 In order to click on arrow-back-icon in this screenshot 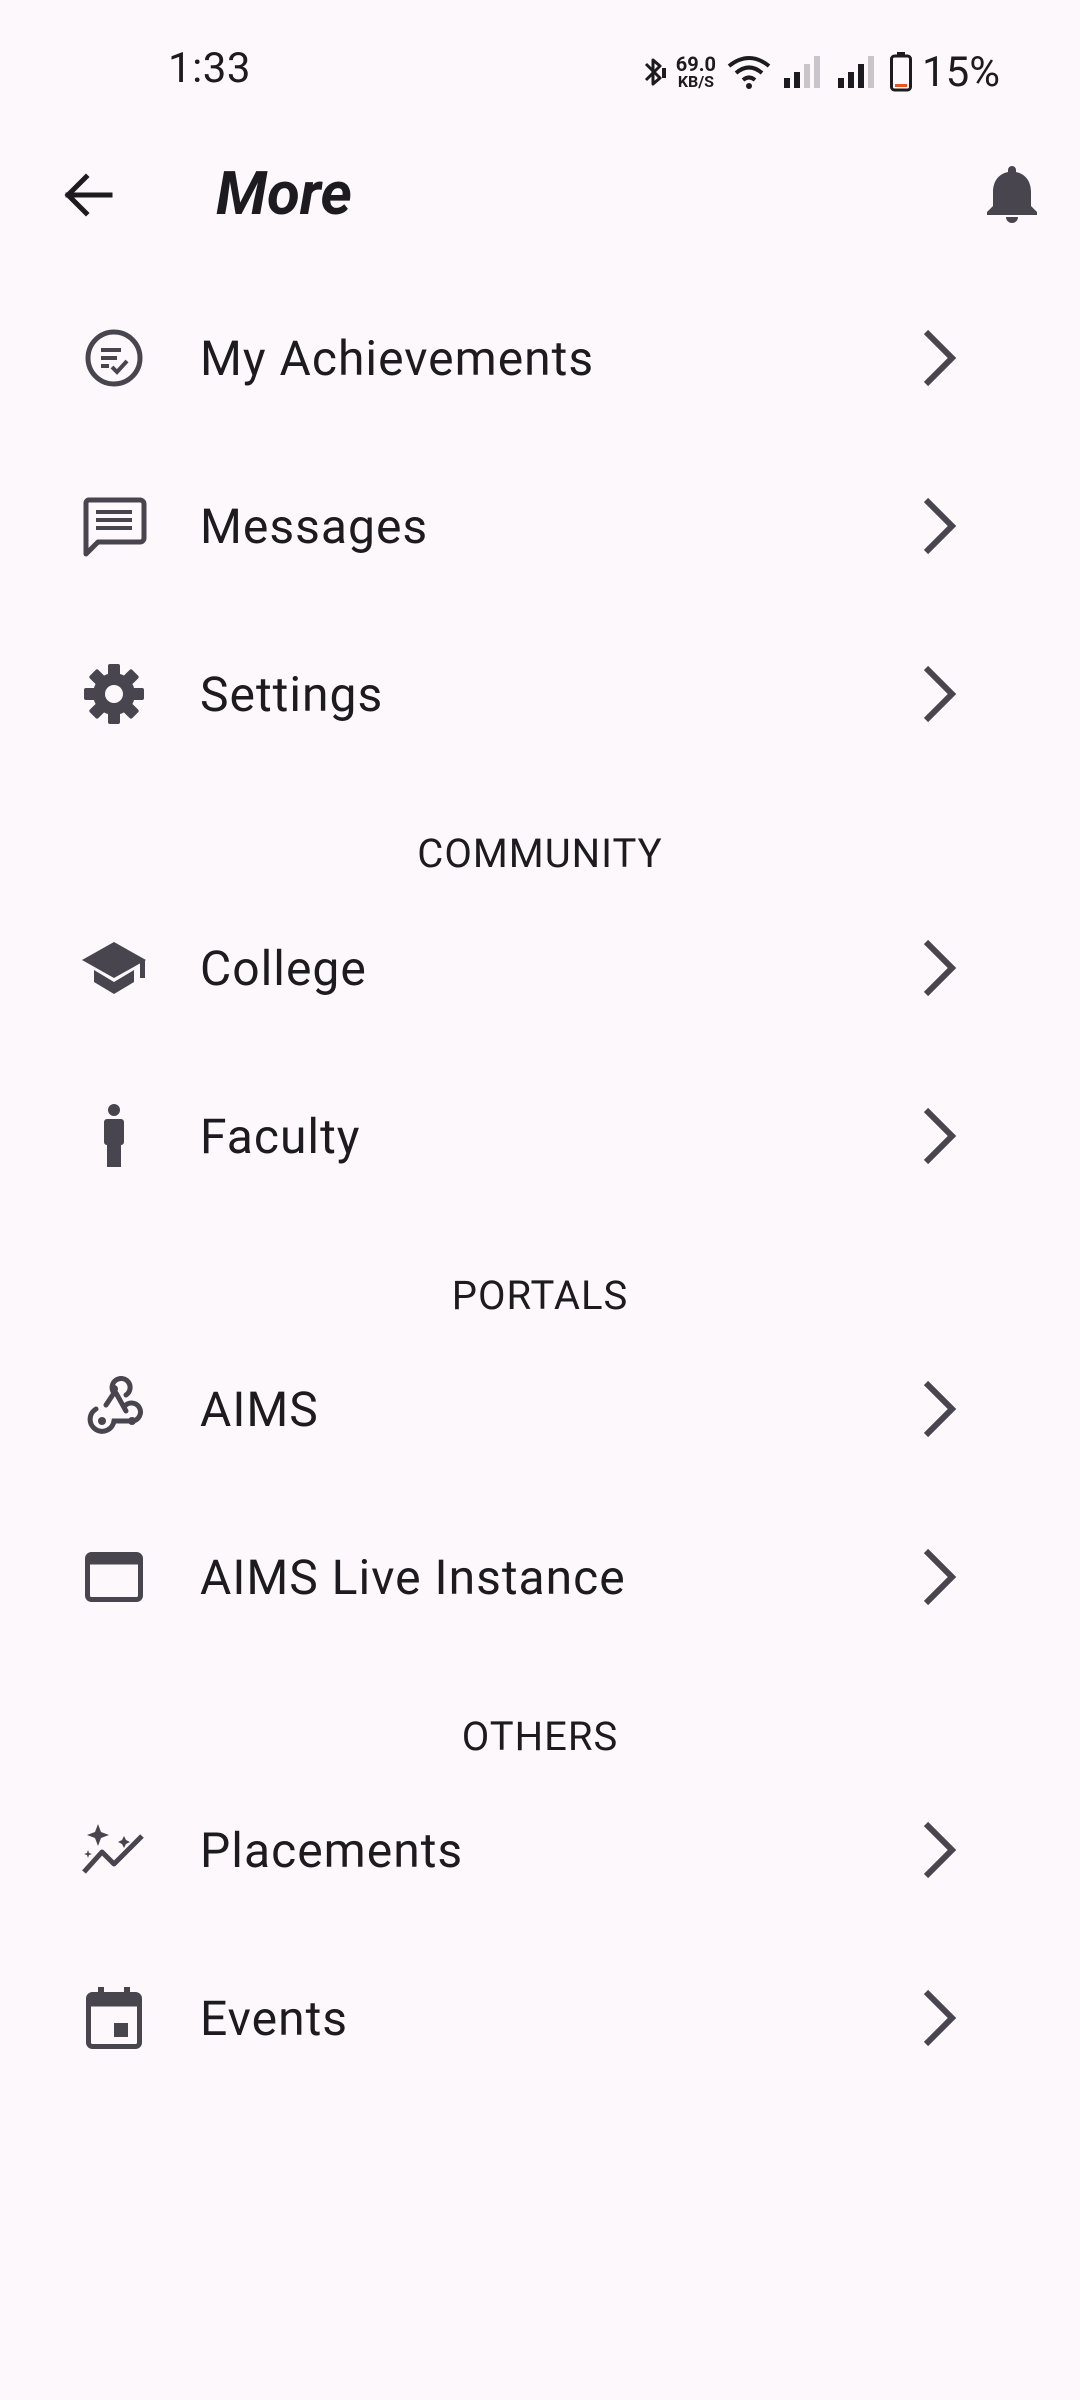, I will do `click(88, 195)`.